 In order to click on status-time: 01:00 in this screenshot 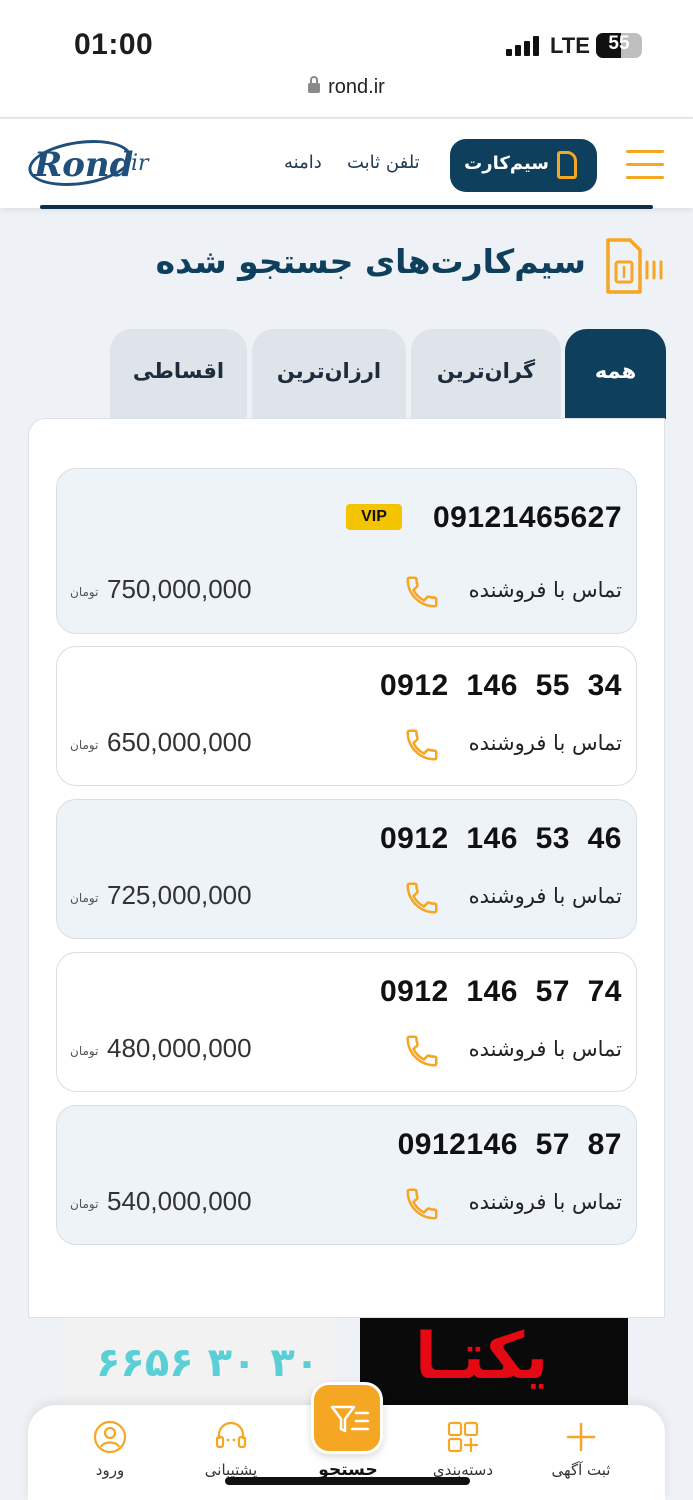, I will do `click(114, 44)`.